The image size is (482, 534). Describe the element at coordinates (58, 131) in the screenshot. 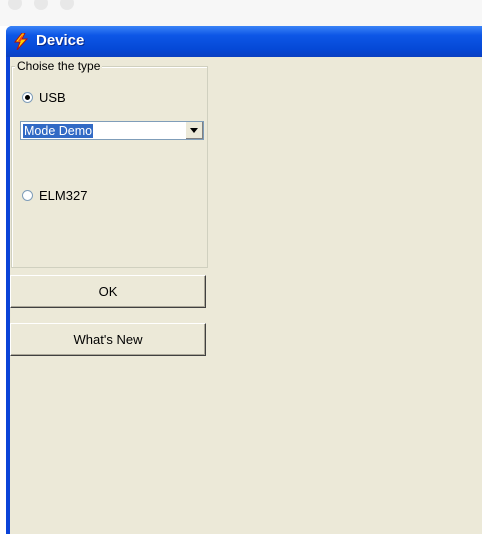

I see `mode-select-value: Mode Demo` at that location.